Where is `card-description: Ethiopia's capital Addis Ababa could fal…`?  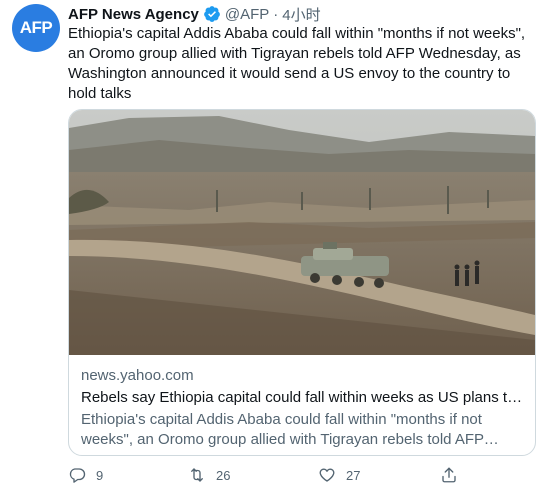 card-description: Ethiopia's capital Addis Ababa could fal… is located at coordinates (282, 429).